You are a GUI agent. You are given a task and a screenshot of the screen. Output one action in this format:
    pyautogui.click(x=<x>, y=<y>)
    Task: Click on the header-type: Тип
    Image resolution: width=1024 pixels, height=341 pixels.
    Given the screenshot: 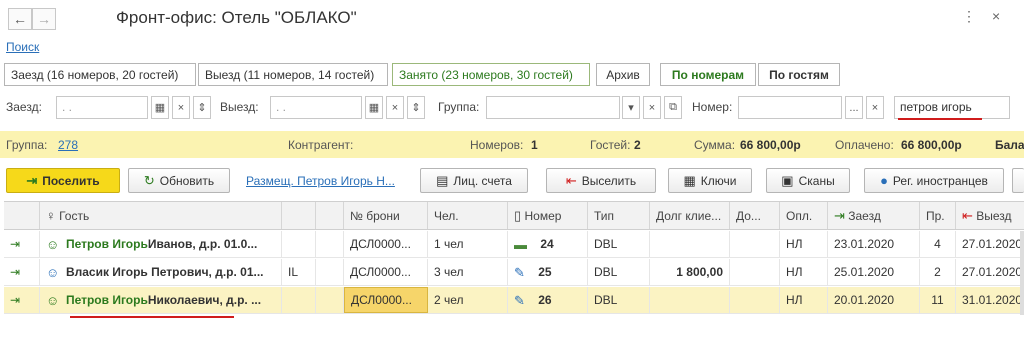 What is the action you would take?
    pyautogui.click(x=619, y=215)
    